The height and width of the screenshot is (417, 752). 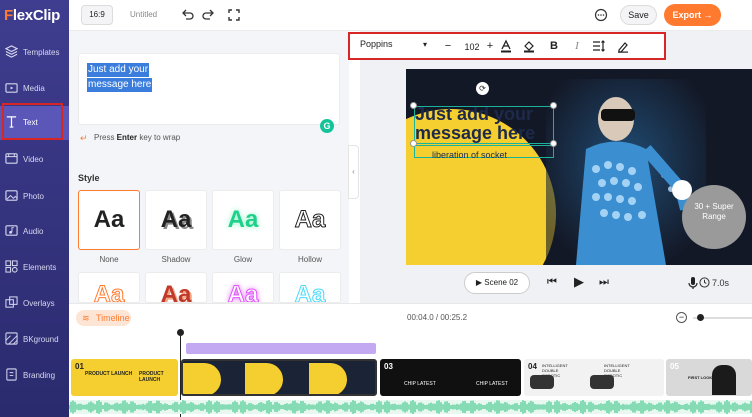 What do you see at coordinates (310, 287) in the screenshot?
I see `style-outline-blue-card: Aa` at bounding box center [310, 287].